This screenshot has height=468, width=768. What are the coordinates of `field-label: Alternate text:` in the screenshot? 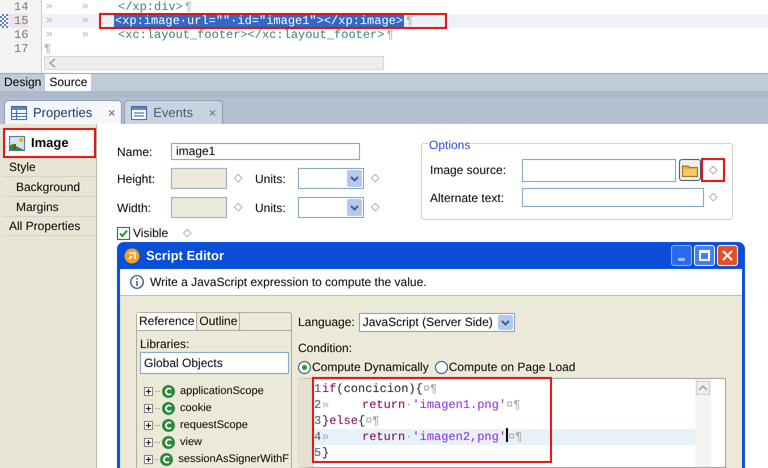 It's located at (468, 198).